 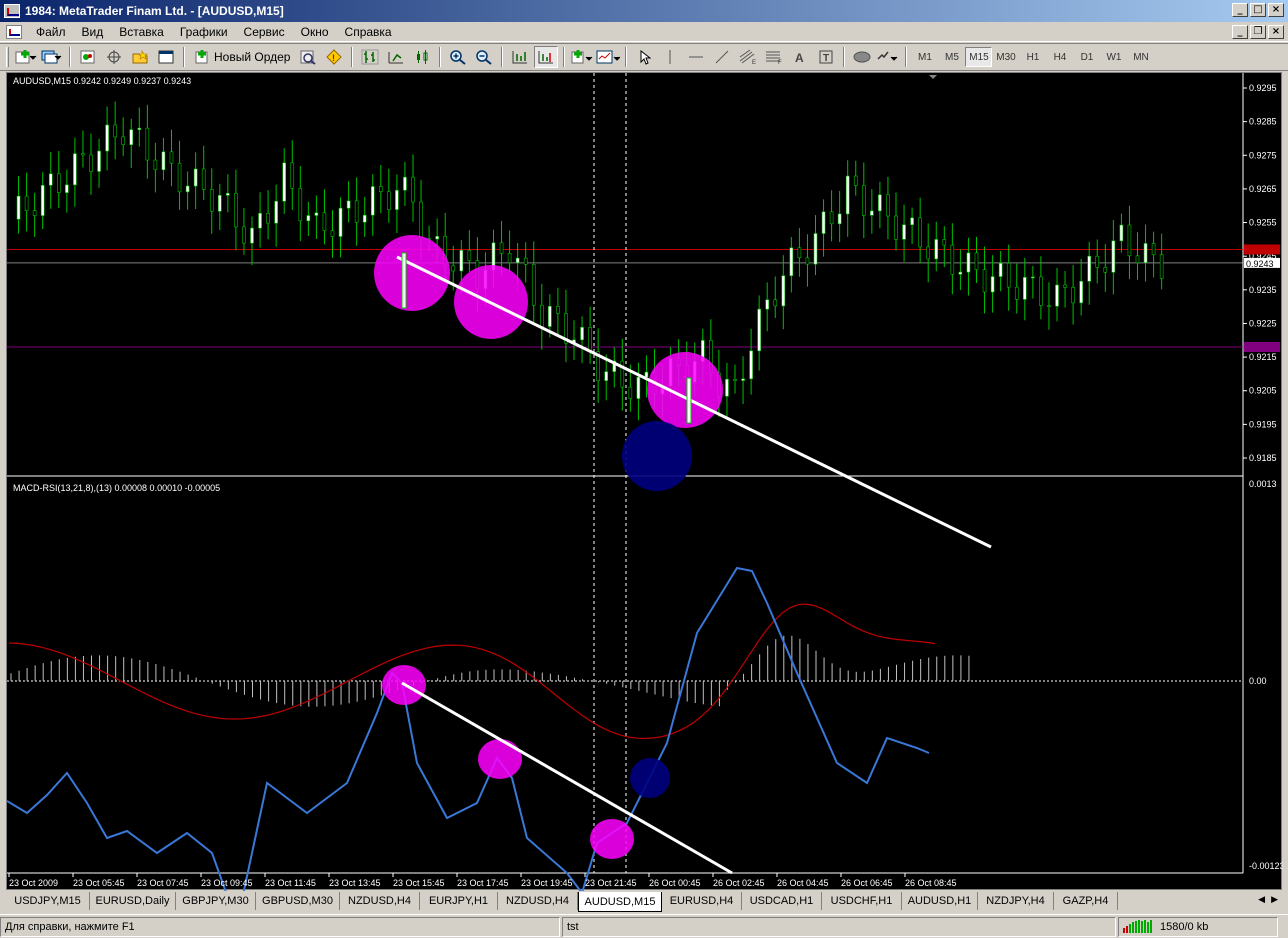 I want to click on mdi-restore-icon: ❐, so click(x=1258, y=32).